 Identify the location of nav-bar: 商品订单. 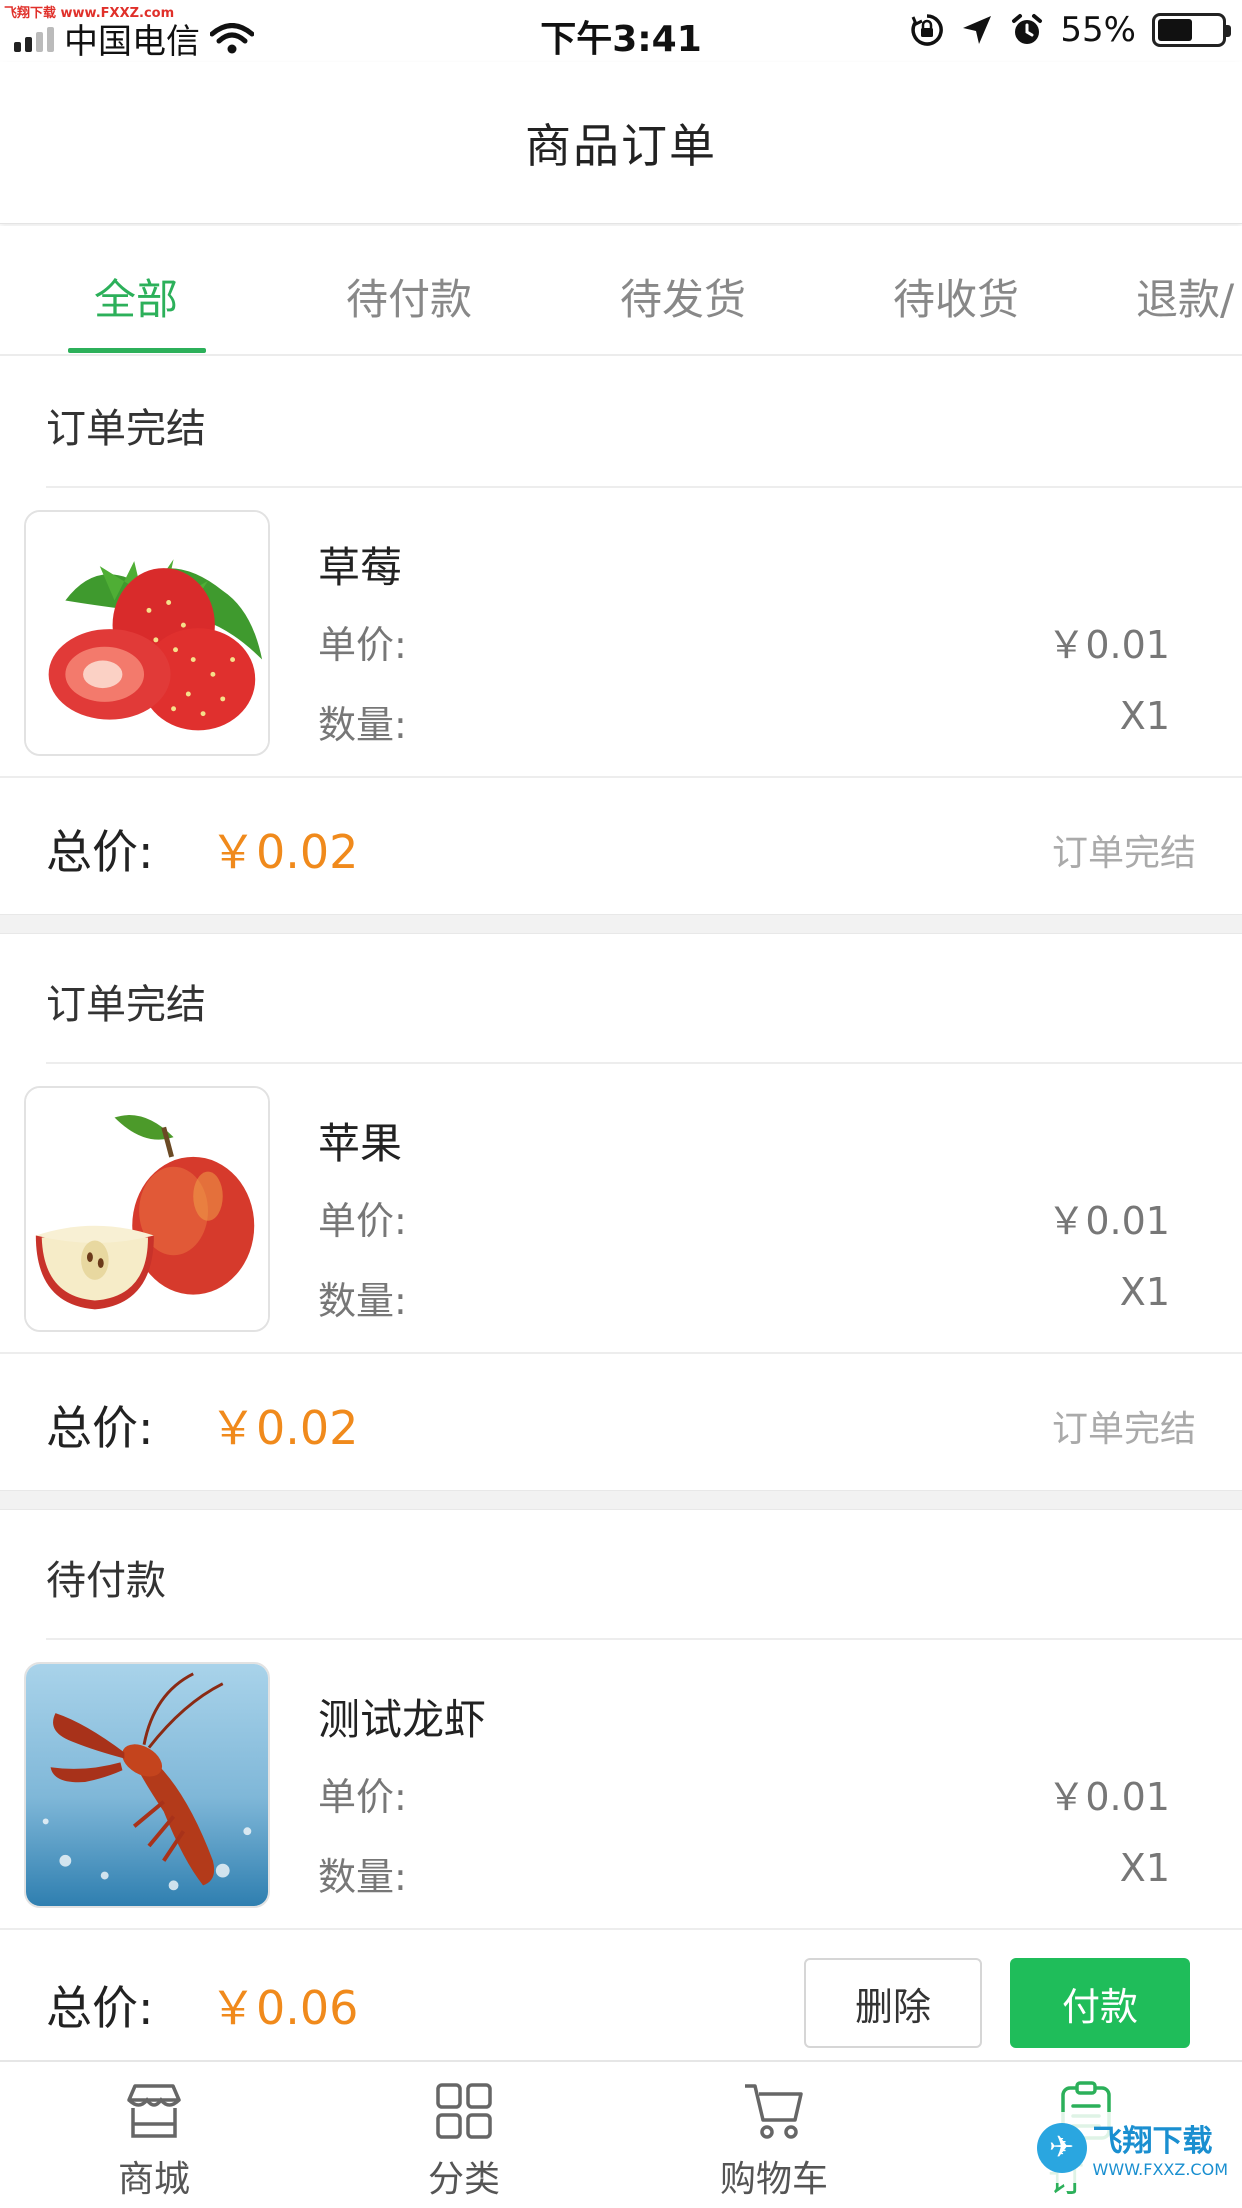
(621, 143).